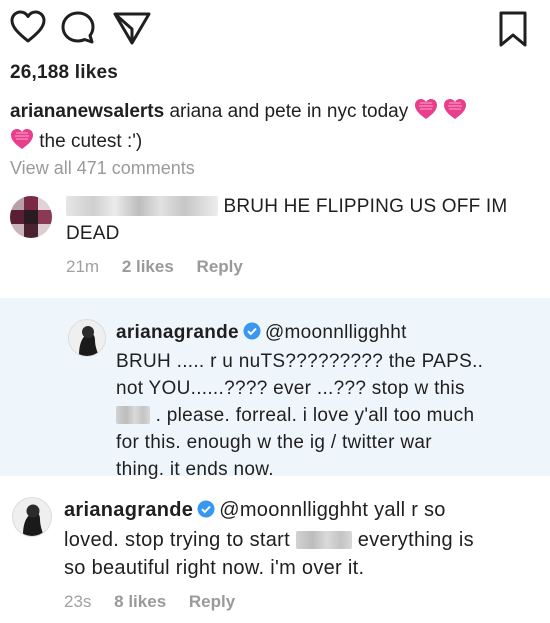  I want to click on comment-time: 21m, so click(83, 266).